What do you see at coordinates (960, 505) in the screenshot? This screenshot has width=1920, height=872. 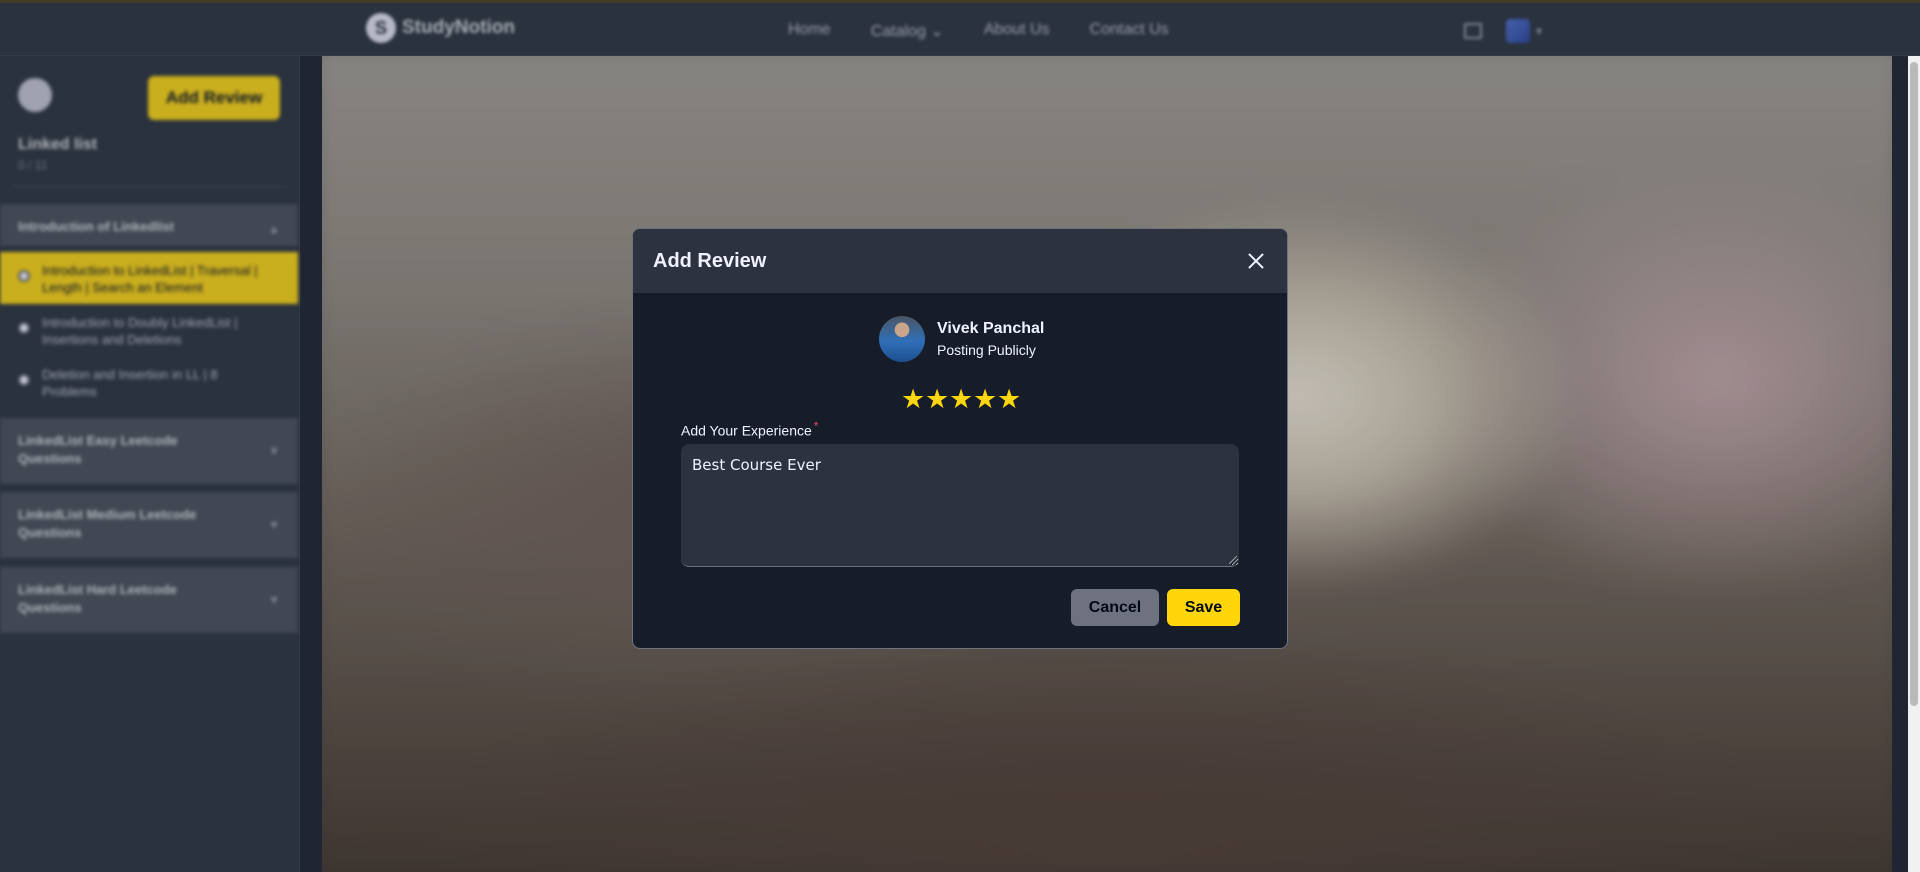 I see `experience-textarea: Best Course Ever` at bounding box center [960, 505].